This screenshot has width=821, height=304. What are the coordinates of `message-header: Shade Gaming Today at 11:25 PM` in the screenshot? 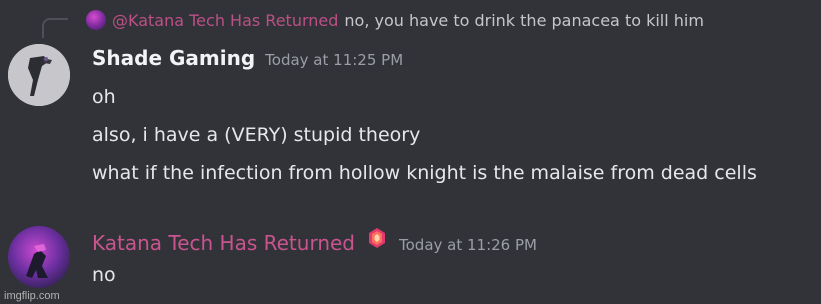 It's located at (247, 58).